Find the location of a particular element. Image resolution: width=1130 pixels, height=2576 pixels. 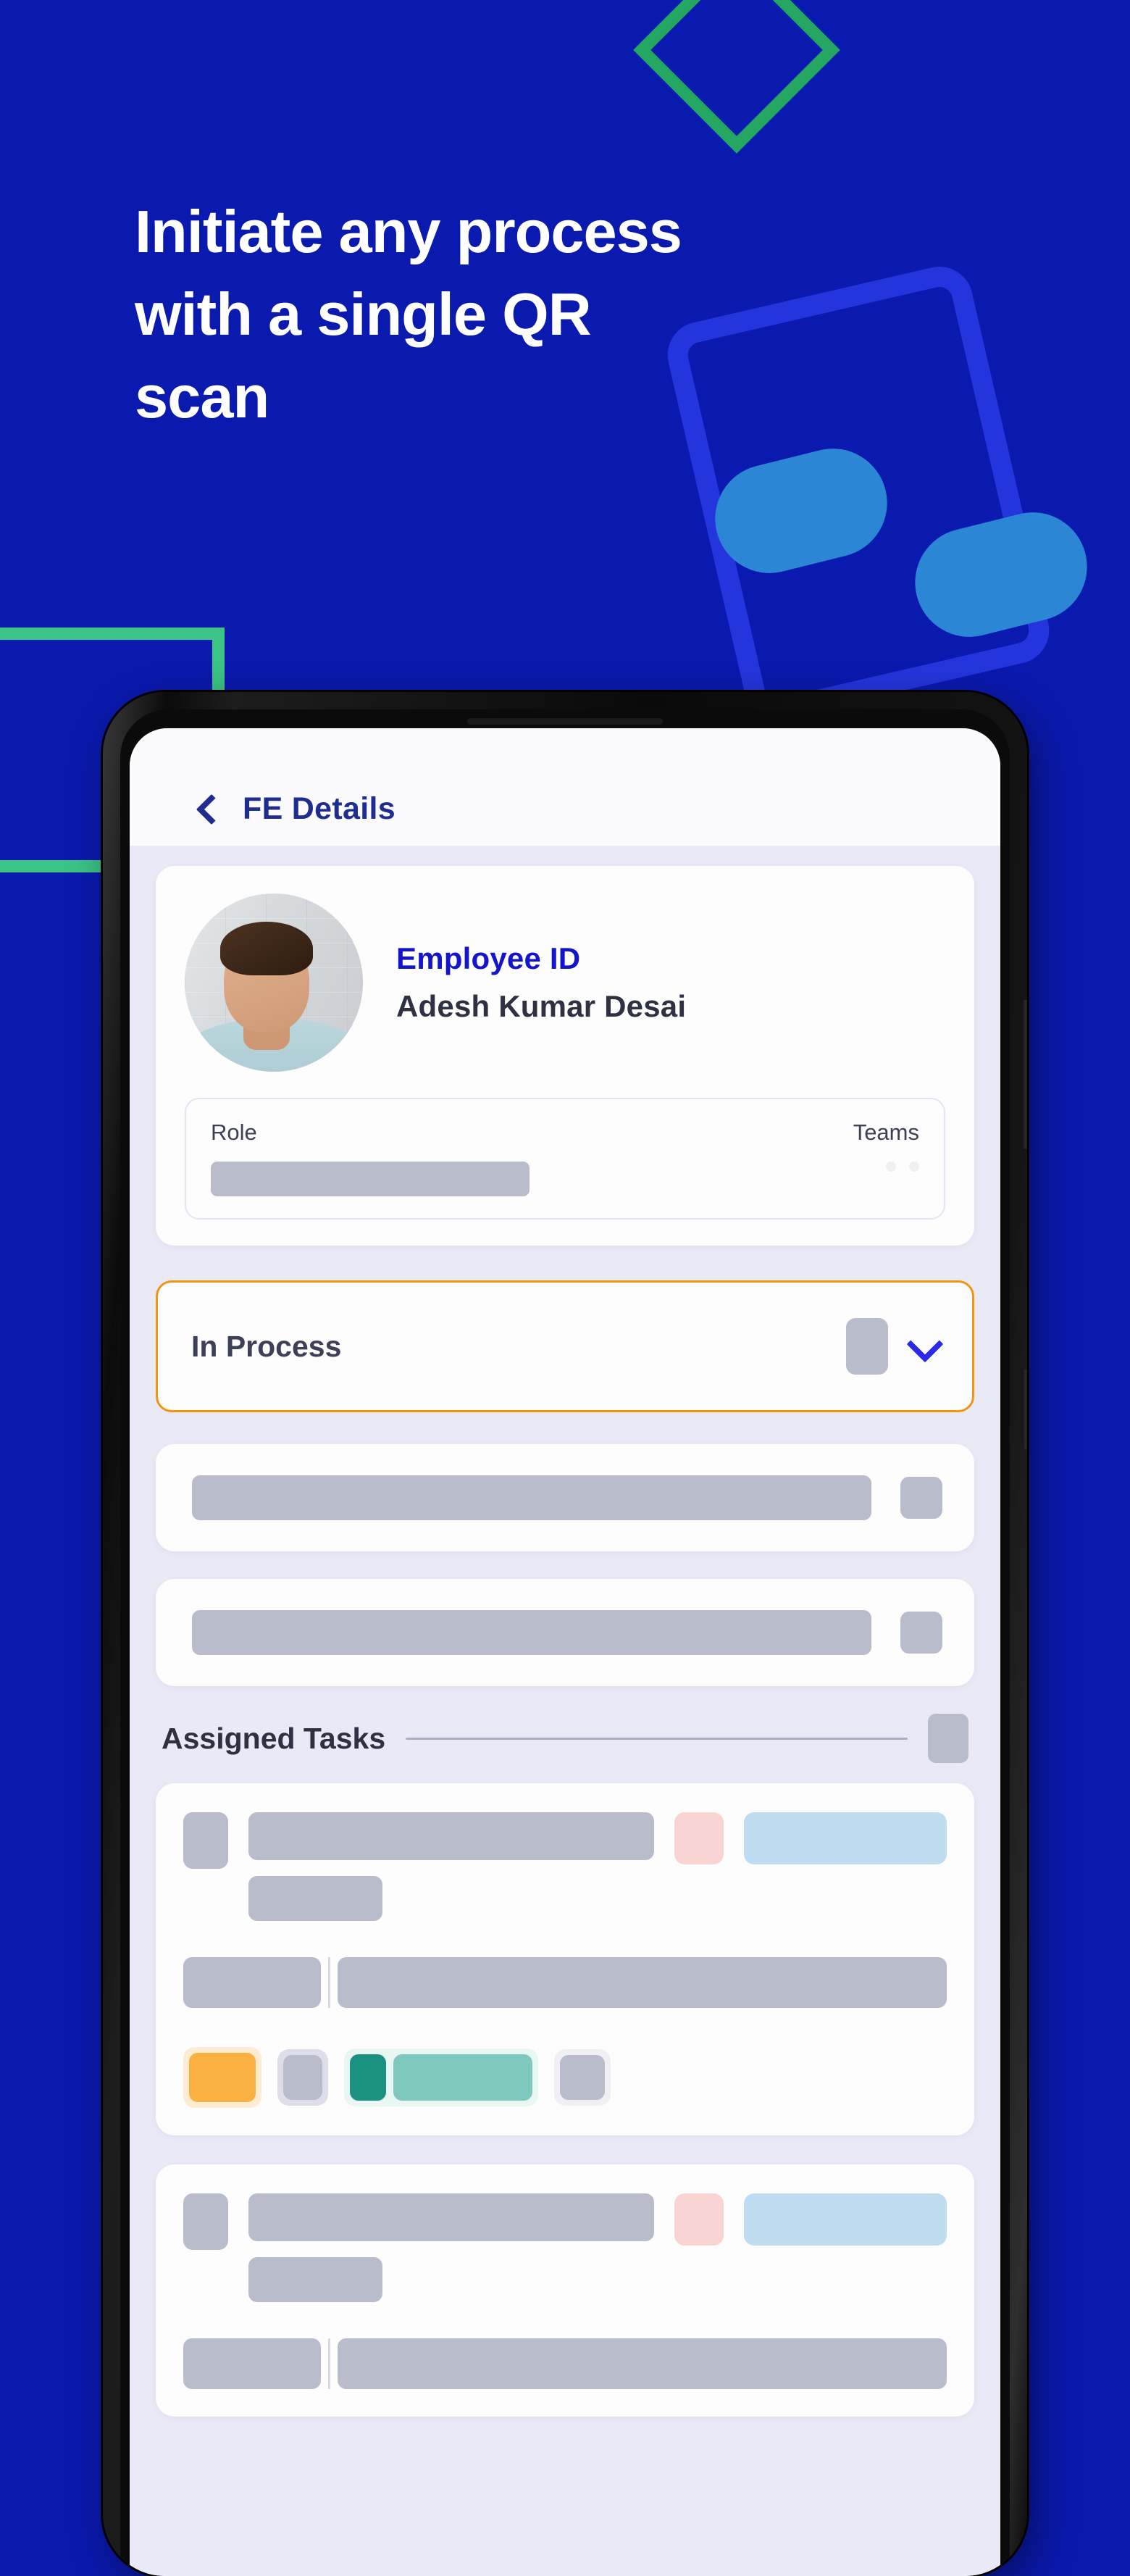

headline-line-2: with a single QR is located at coordinates (363, 314).